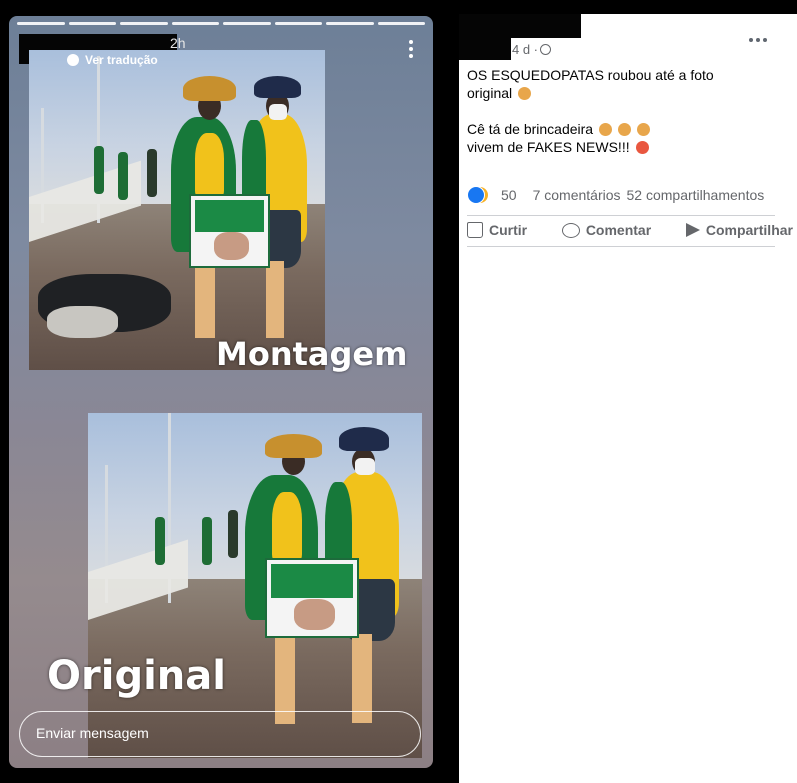  What do you see at coordinates (692, 230) in the screenshot?
I see `share-icon` at bounding box center [692, 230].